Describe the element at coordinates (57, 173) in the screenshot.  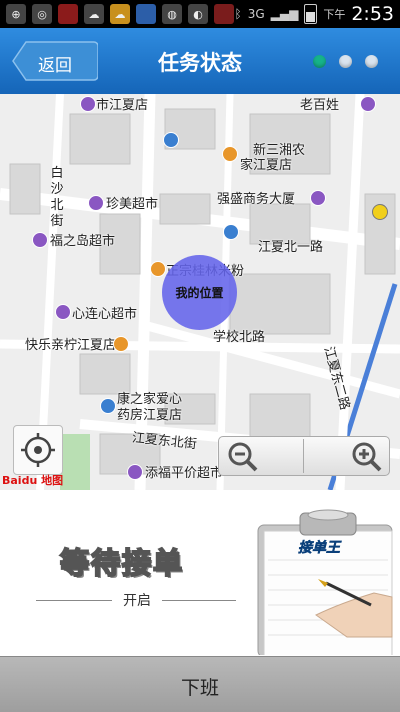
I see `map-label-baiyun: 白` at that location.